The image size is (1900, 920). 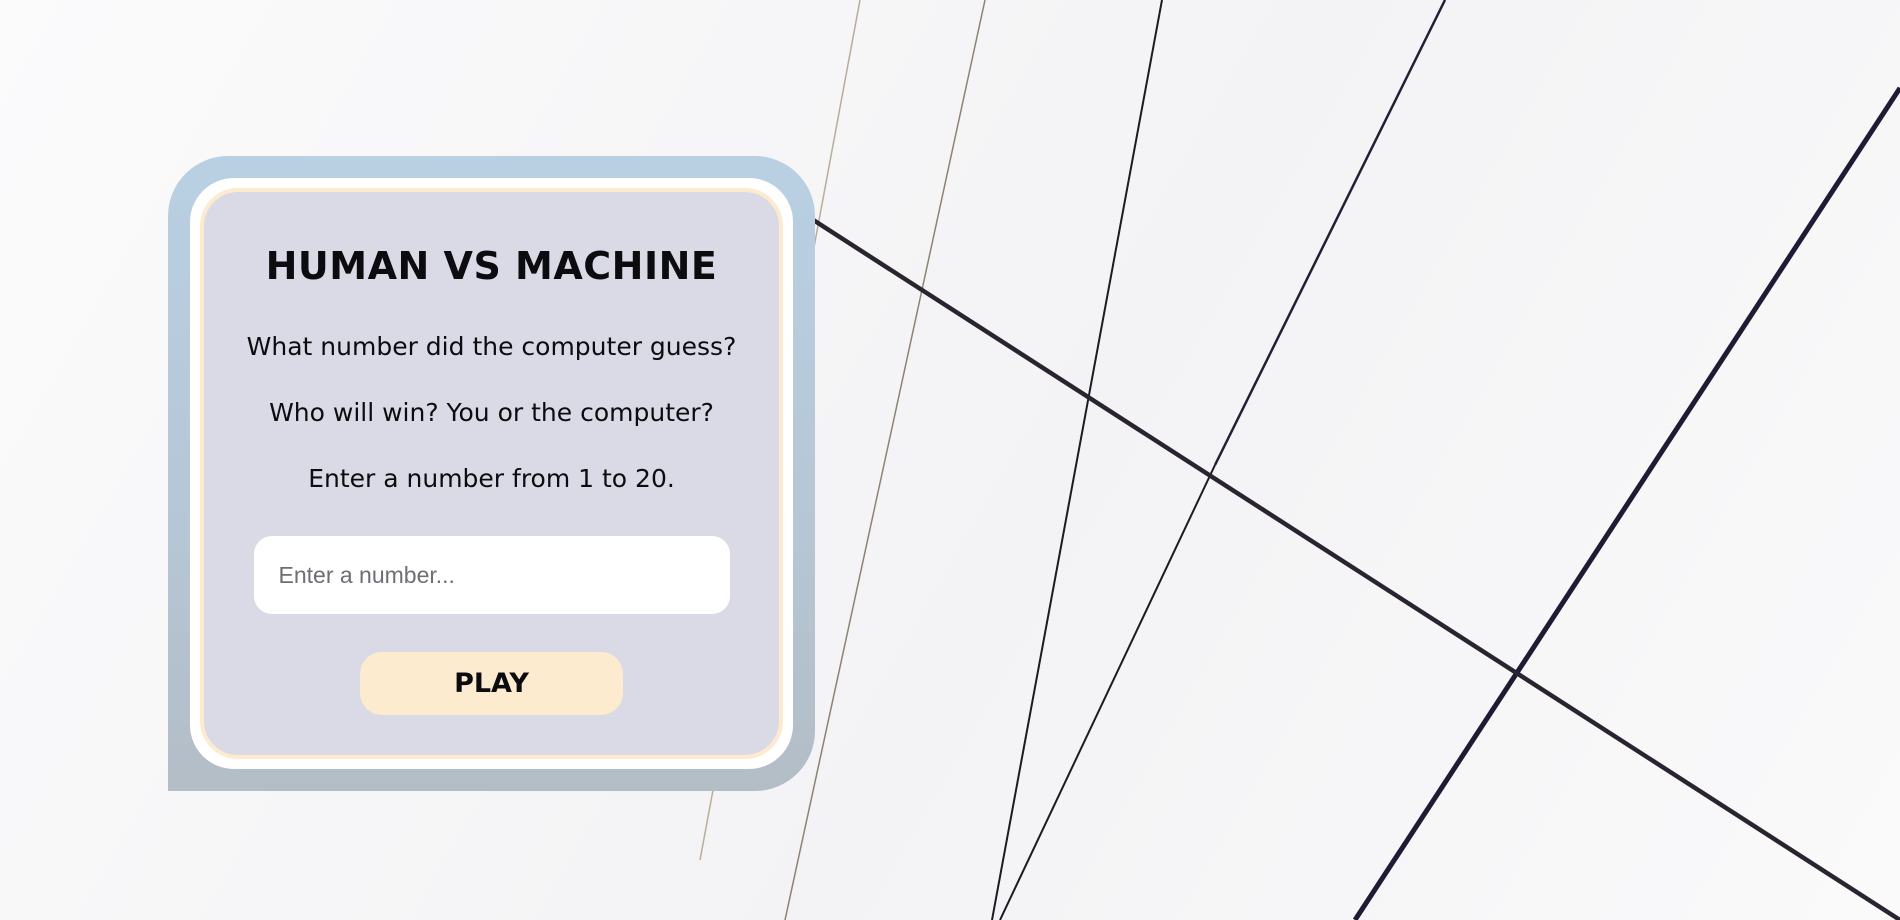 I want to click on instruction-line-2: Who will win? You or the computer?, so click(x=491, y=412).